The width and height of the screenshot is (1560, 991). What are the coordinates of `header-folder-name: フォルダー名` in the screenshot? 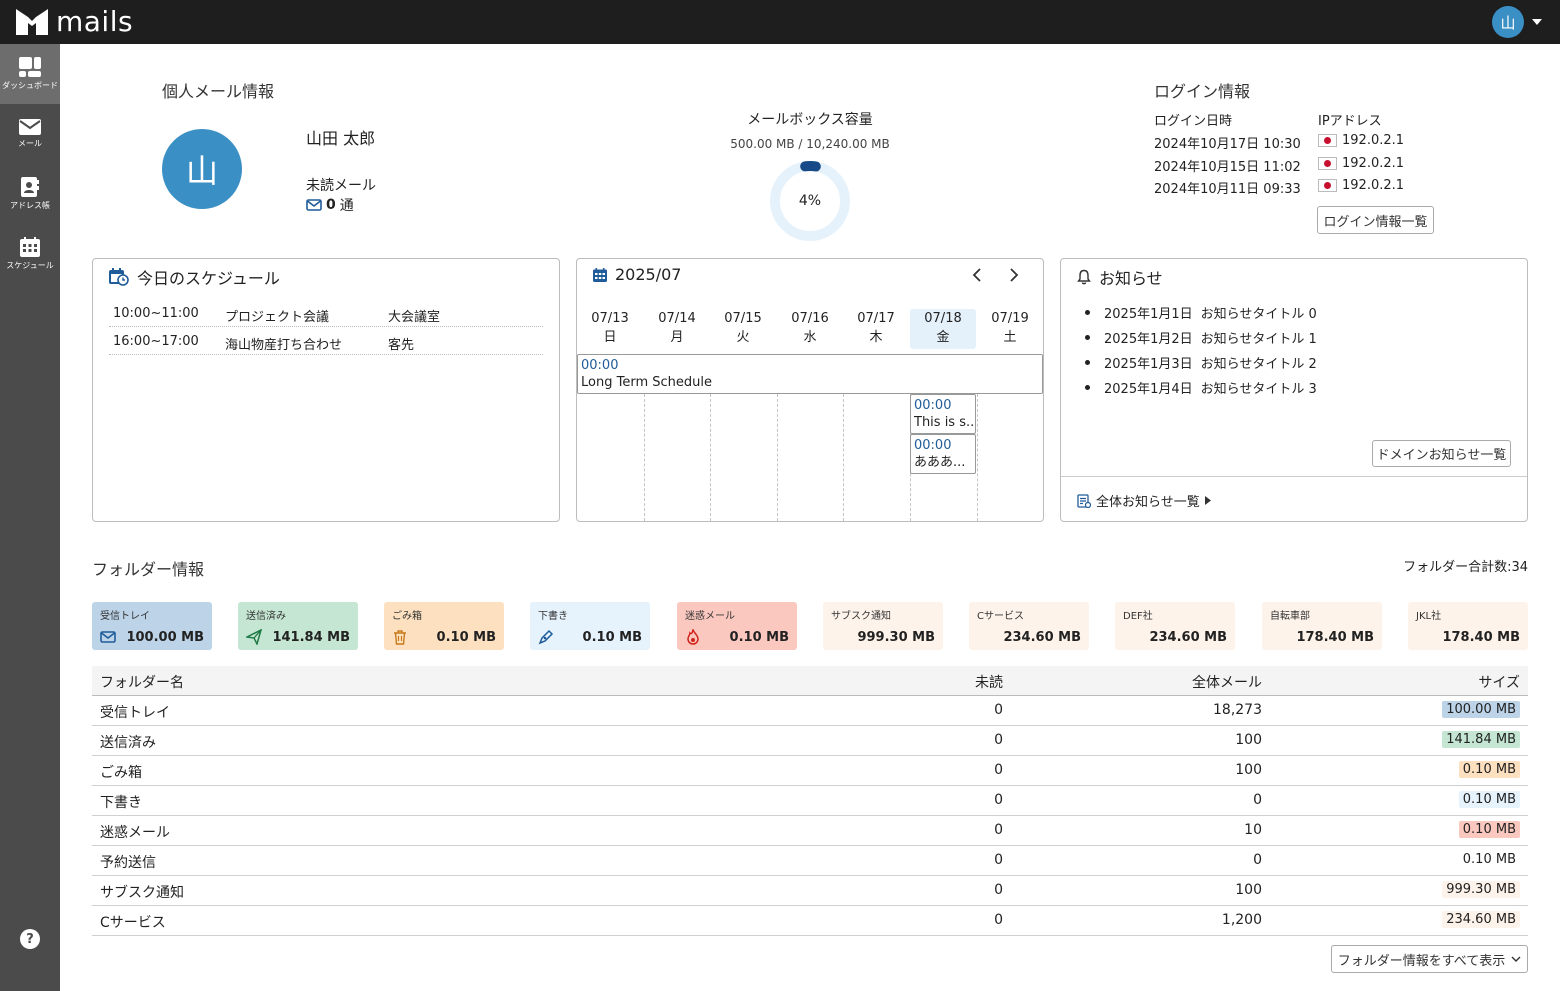 It's located at (142, 682).